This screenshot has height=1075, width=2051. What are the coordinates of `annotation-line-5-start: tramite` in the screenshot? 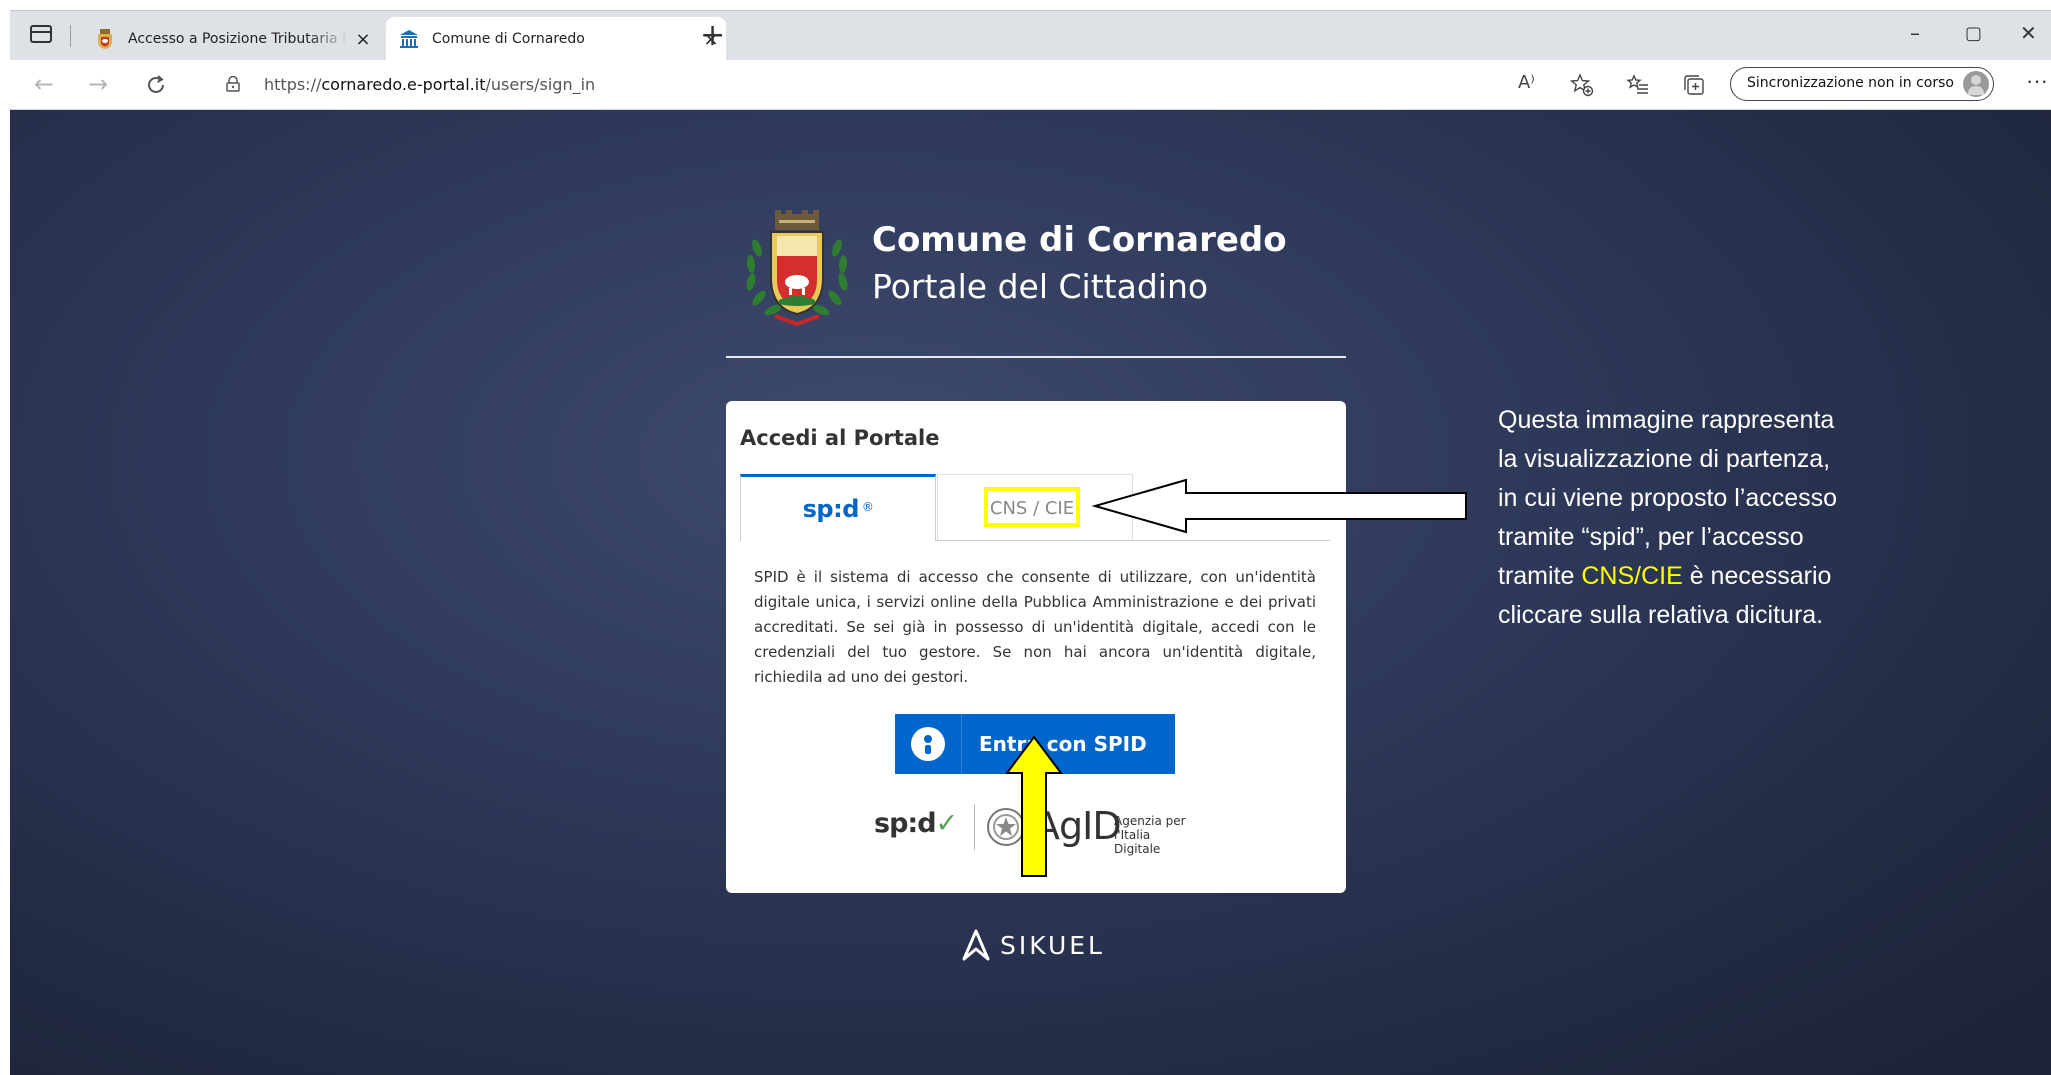 It's located at (1540, 576).